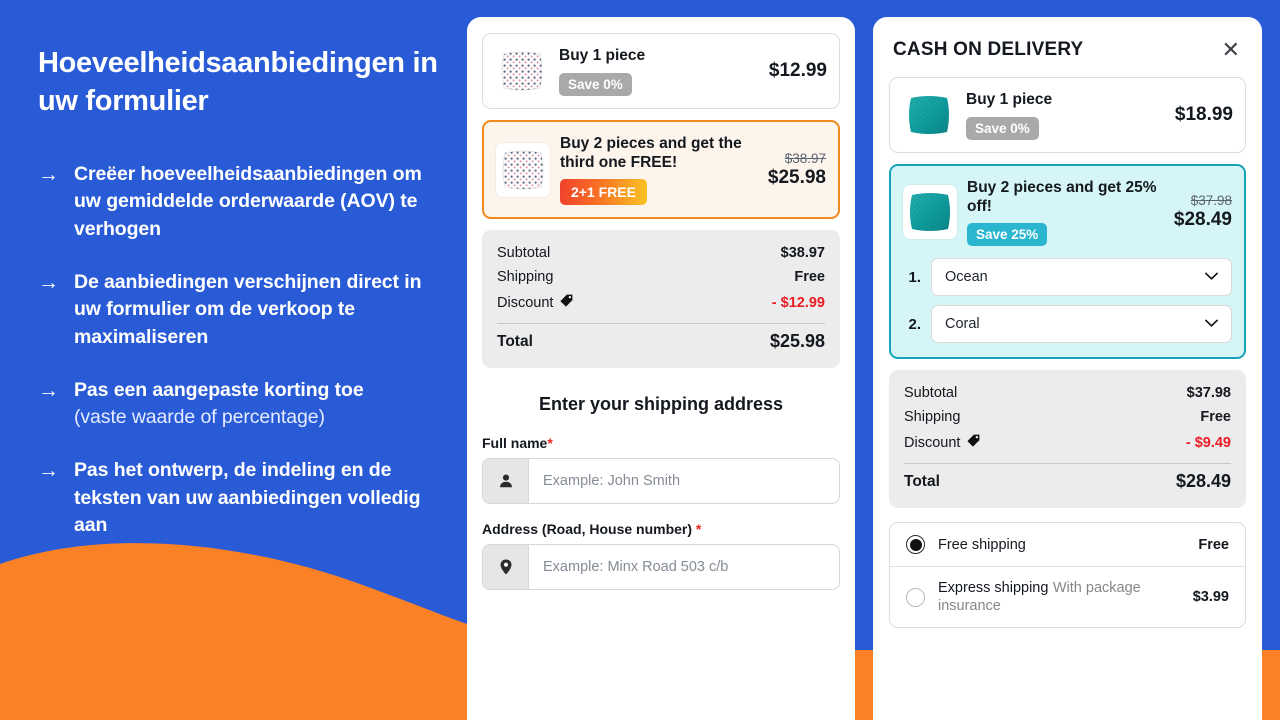 This screenshot has height=720, width=1280. I want to click on offer-body: Buy 2 pieces and get 25% off! Save 25%, so click(1066, 212).